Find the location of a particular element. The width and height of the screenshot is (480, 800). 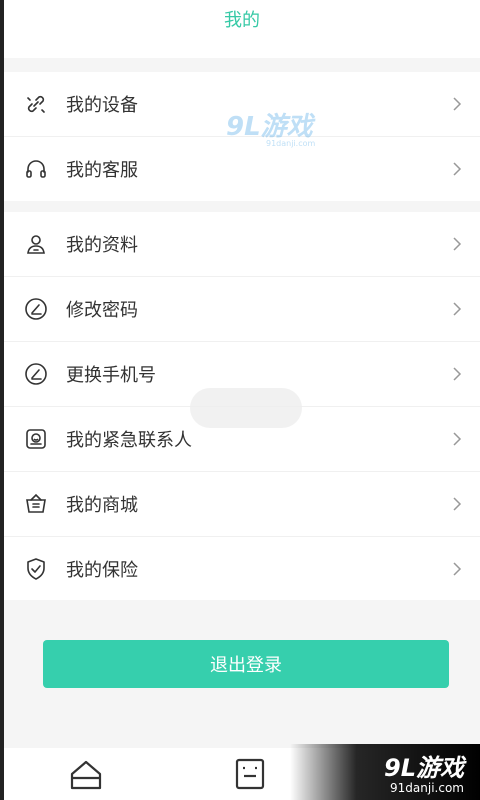

emergency-contact-icon is located at coordinates (36, 439).